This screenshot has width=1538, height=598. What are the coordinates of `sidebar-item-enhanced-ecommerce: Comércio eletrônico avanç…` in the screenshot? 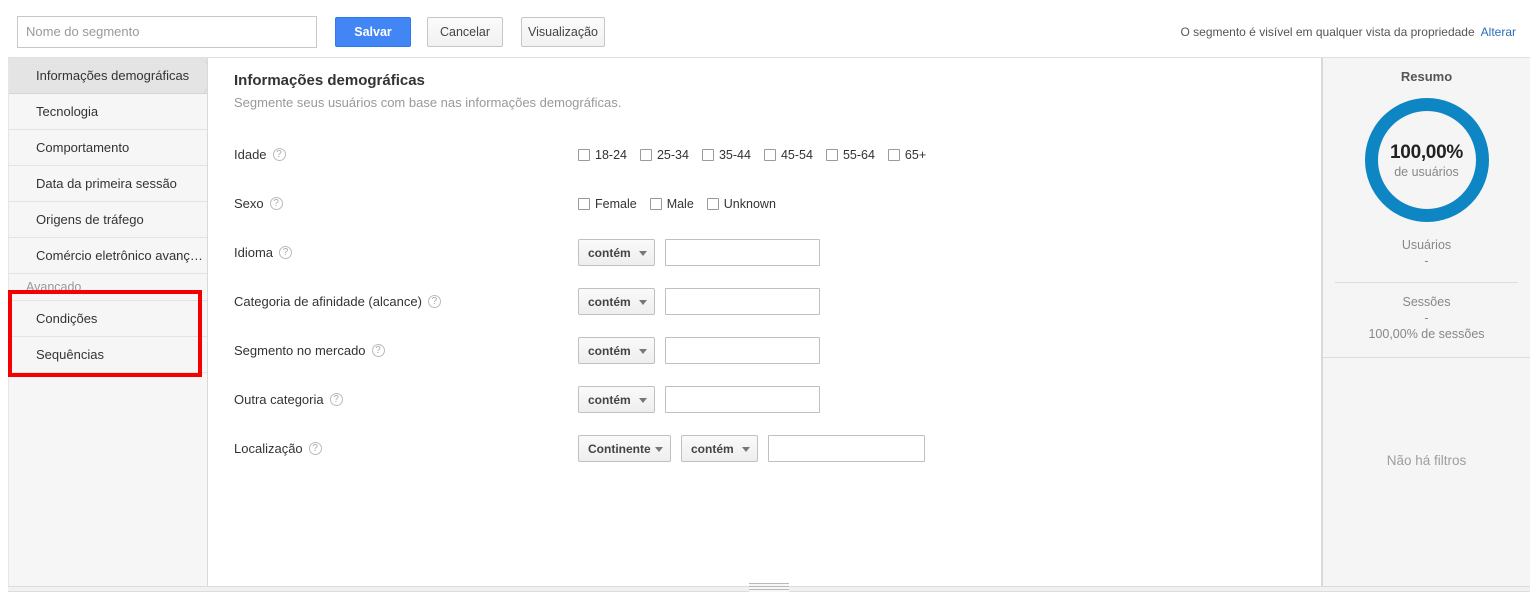 It's located at (108, 256).